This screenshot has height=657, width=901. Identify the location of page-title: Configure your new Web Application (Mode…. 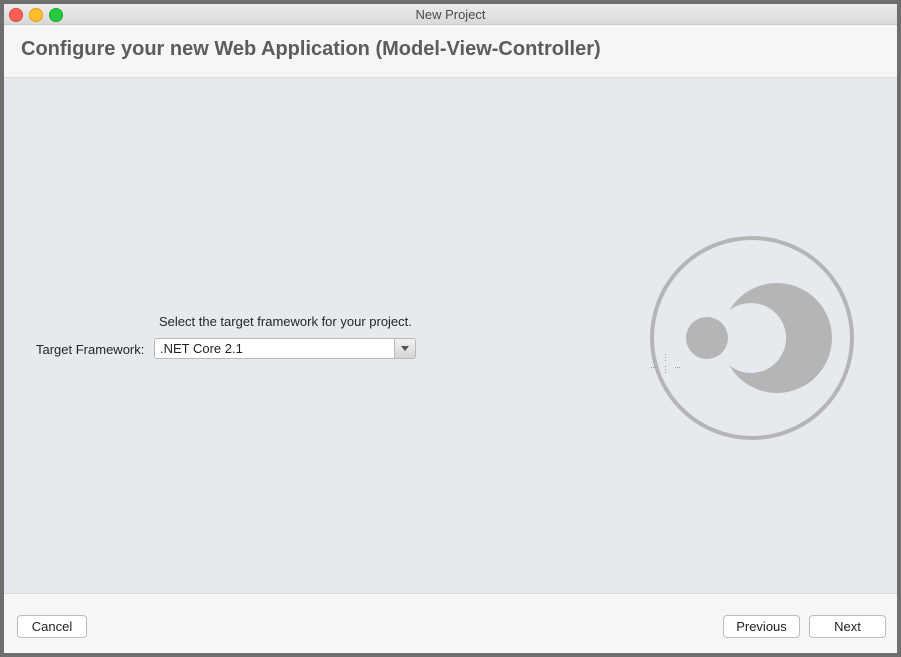
(311, 49).